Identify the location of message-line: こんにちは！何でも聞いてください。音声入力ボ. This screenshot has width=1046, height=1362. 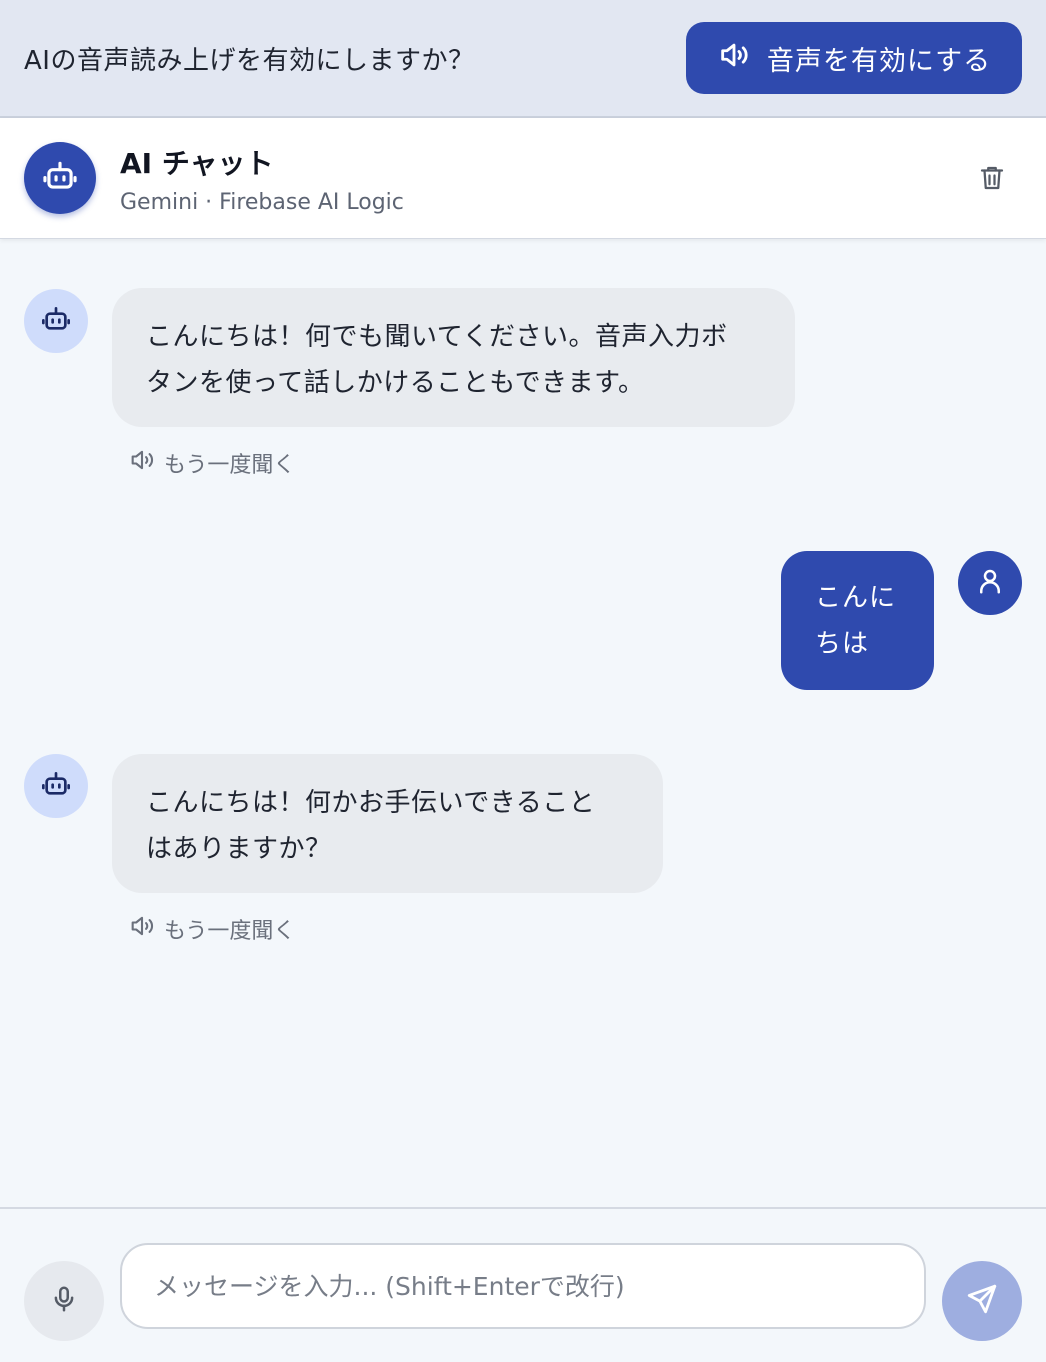
(437, 337).